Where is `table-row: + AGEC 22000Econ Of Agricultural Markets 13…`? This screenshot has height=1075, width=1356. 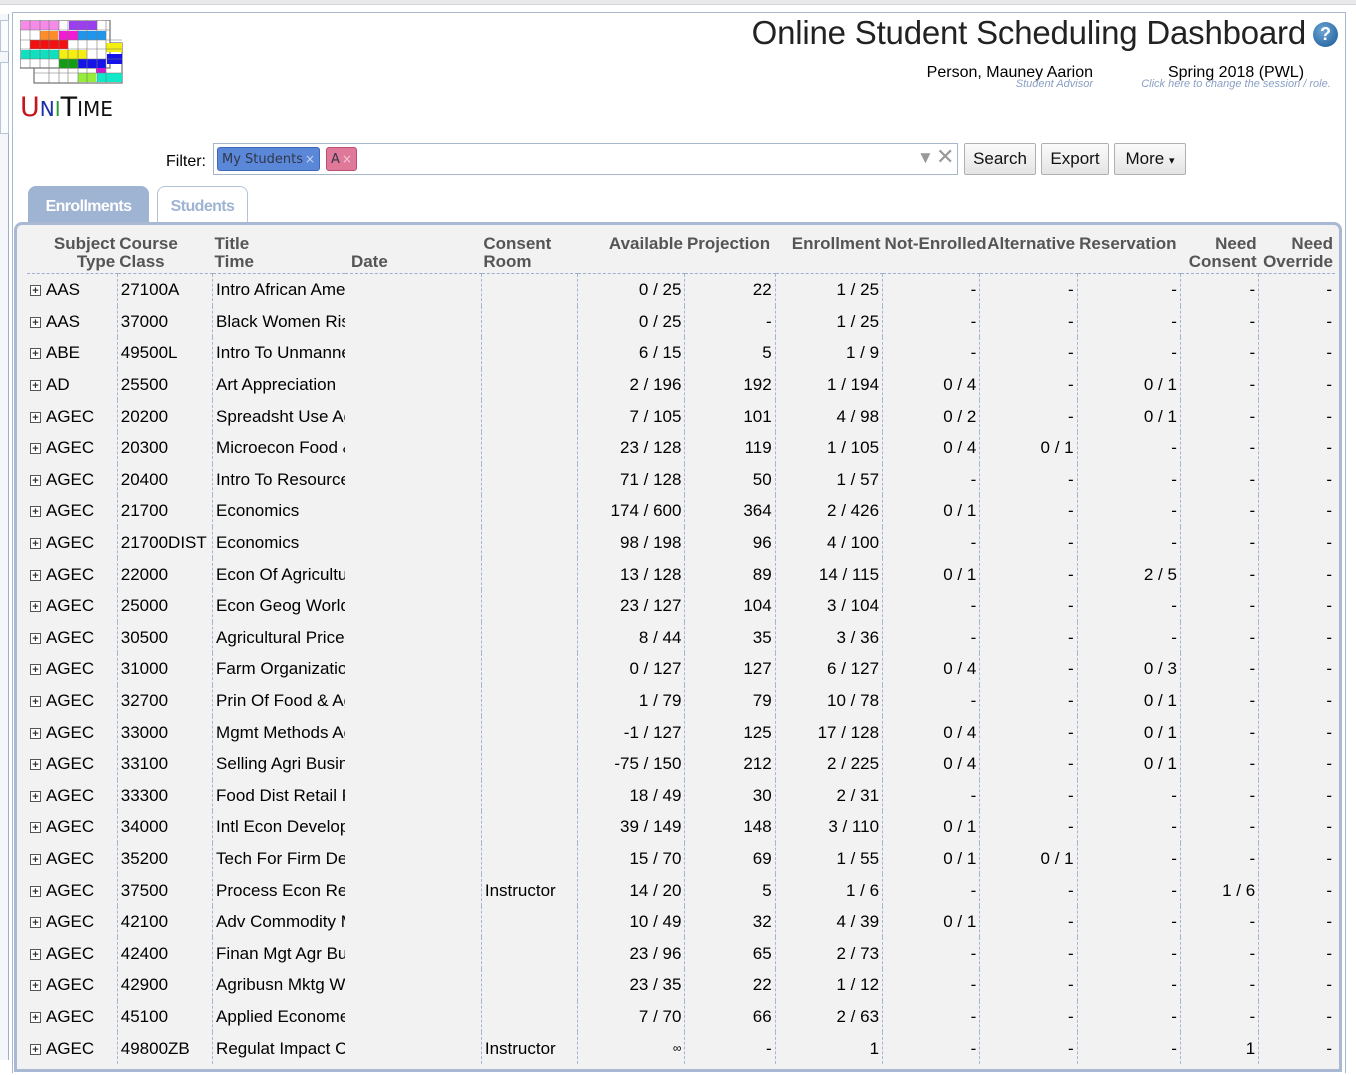 table-row: + AGEC 22000Econ Of Agricultural Markets 13… is located at coordinates (681, 574).